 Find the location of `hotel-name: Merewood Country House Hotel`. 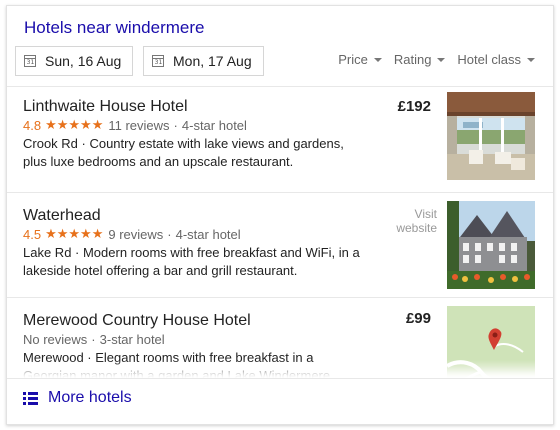

hotel-name: Merewood Country House Hotel is located at coordinates (137, 321).